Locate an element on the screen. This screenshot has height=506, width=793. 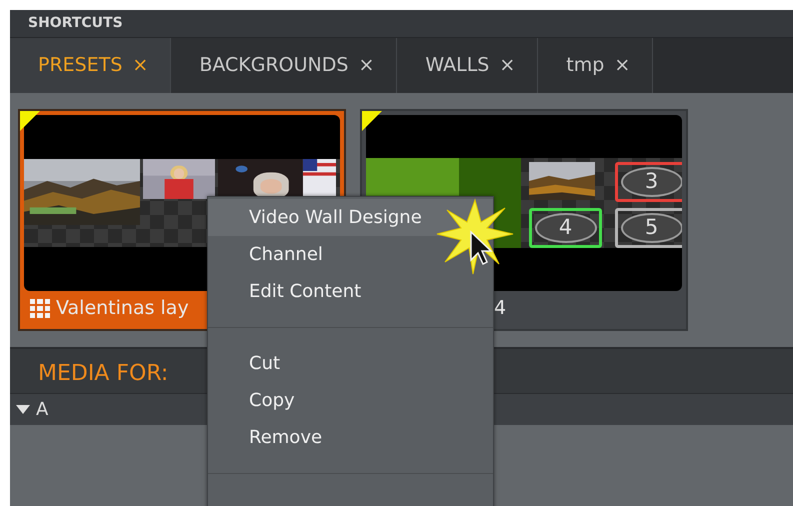
menu-item: Remove is located at coordinates (350, 437).